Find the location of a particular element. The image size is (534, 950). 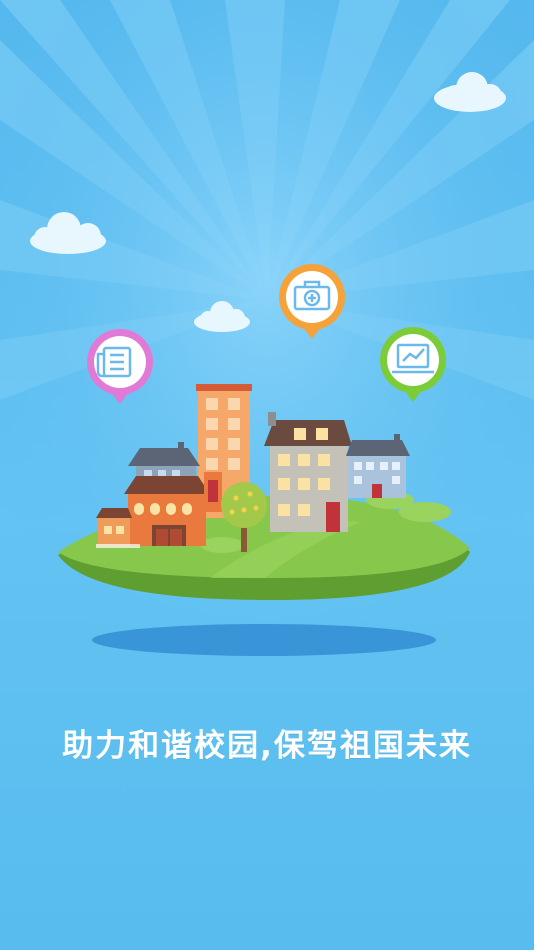

apartment-building is located at coordinates (308, 472).